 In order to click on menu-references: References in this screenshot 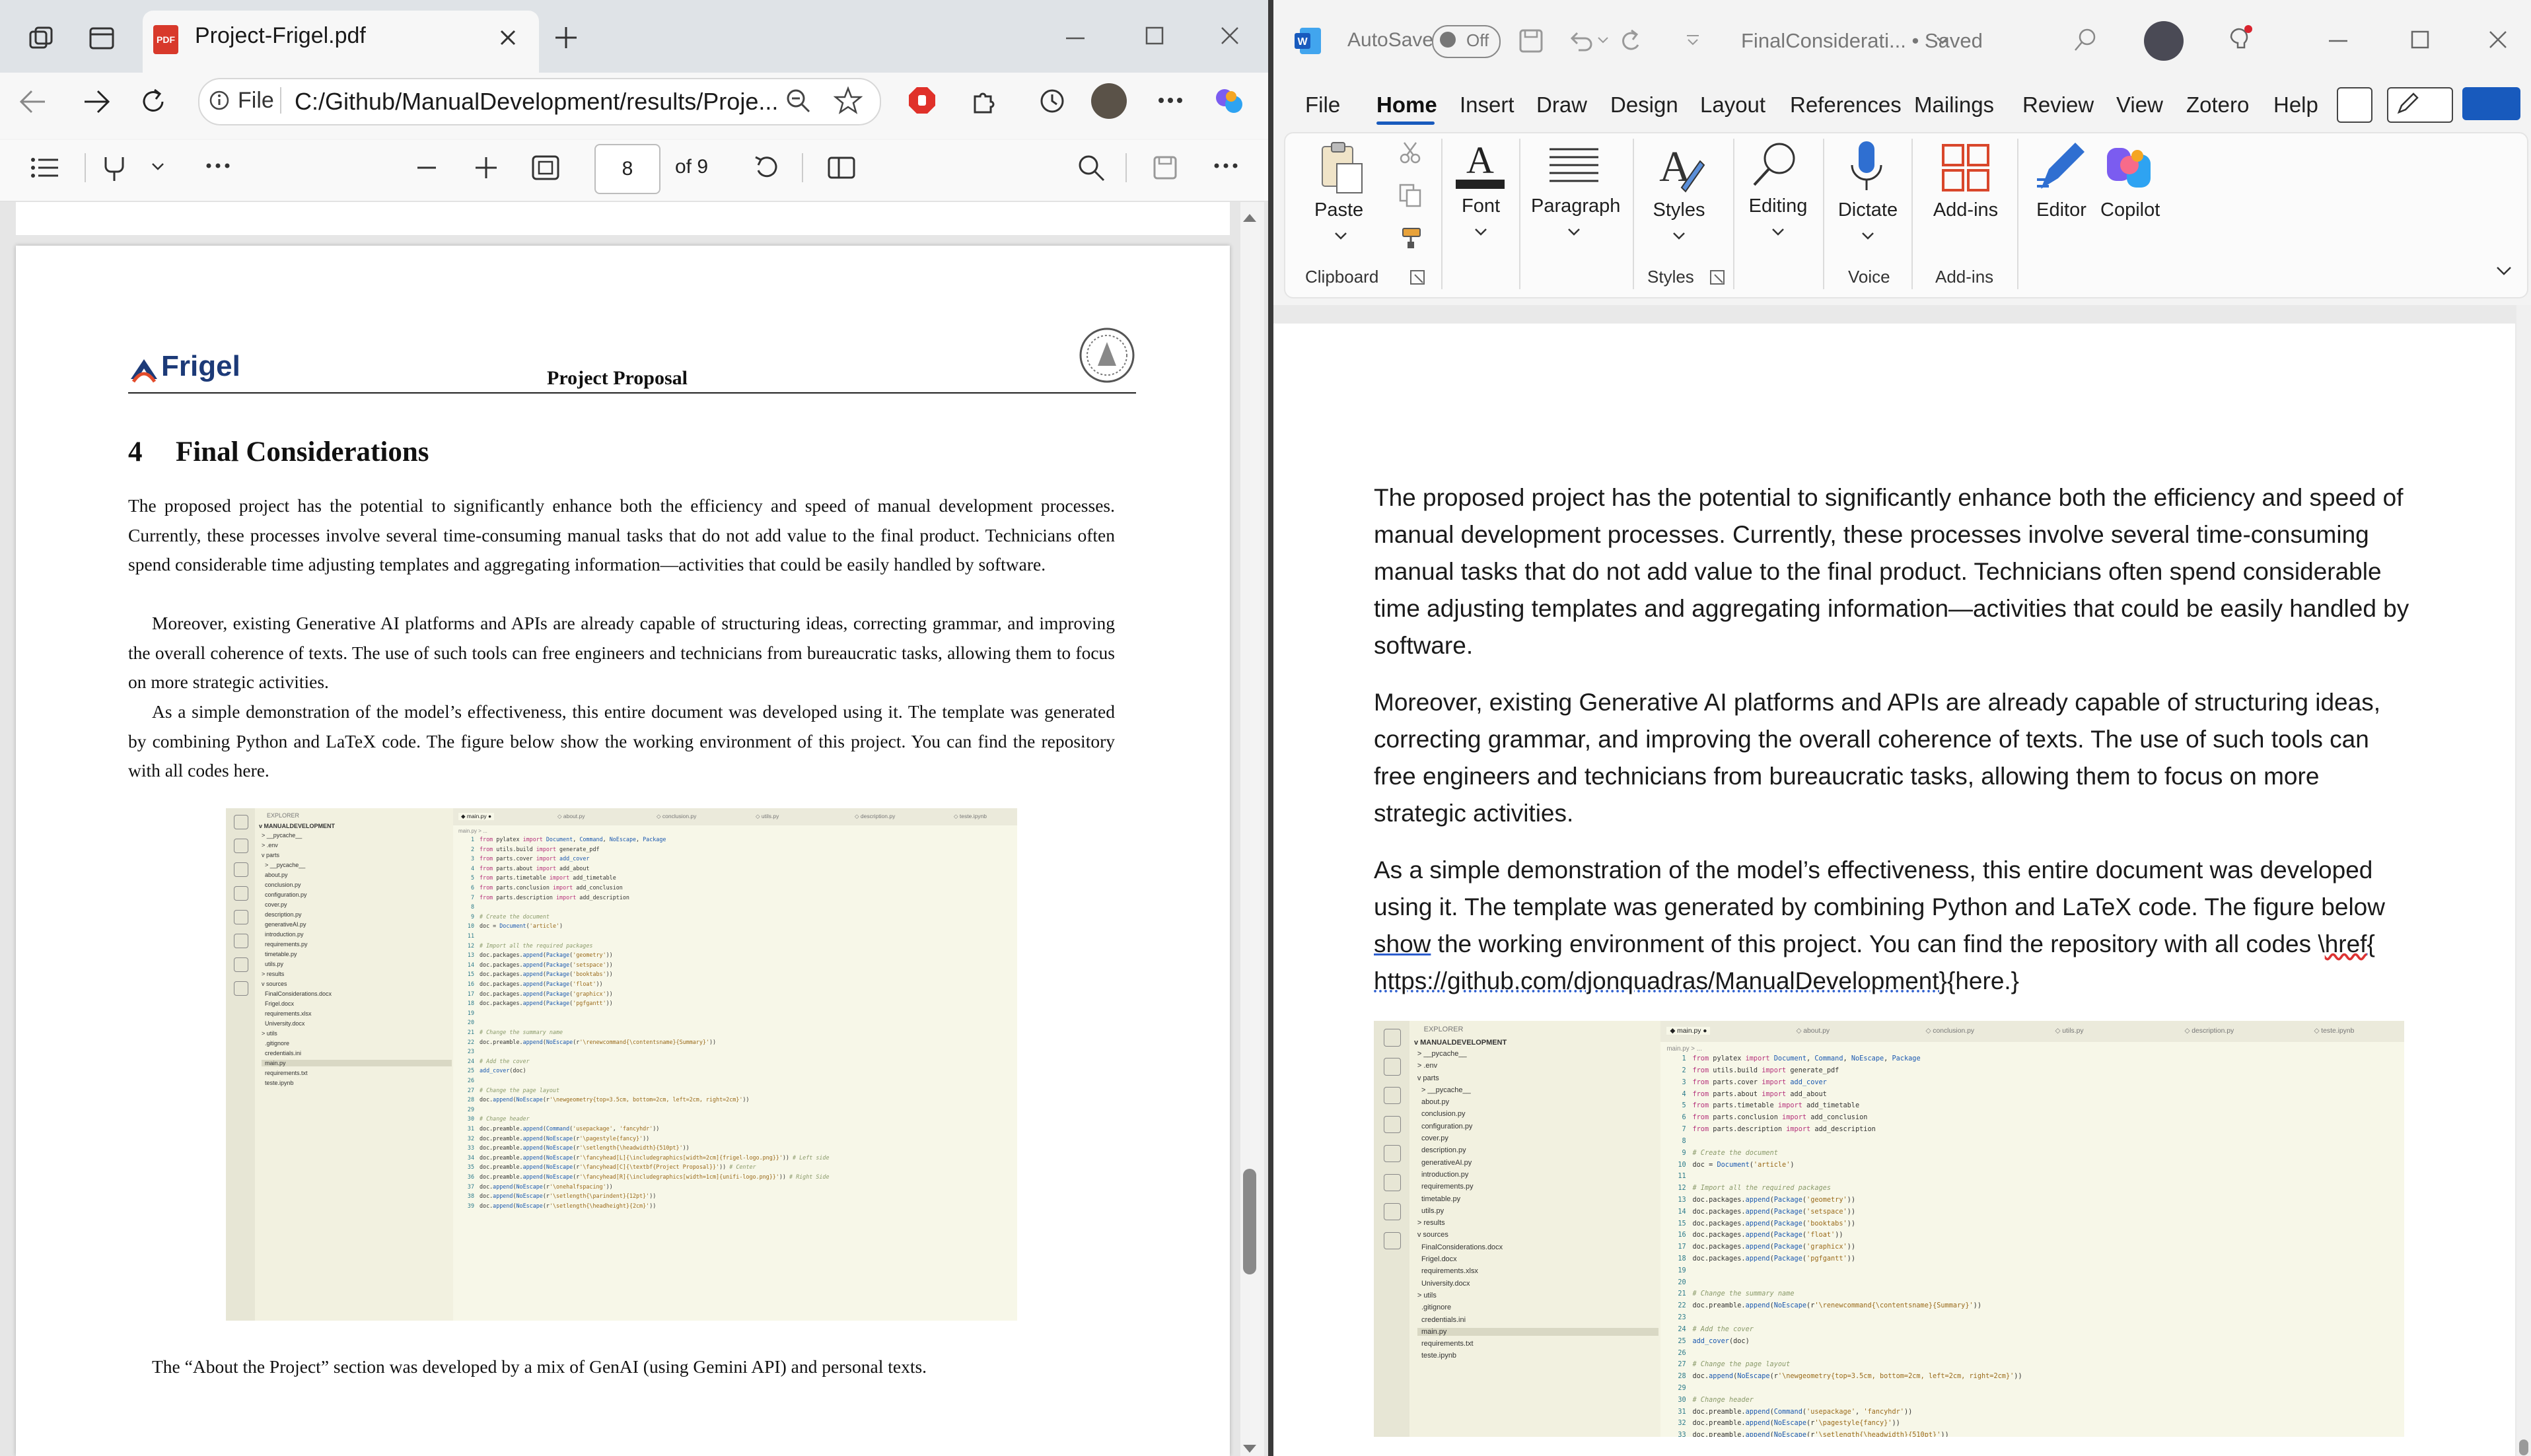, I will do `click(1846, 105)`.